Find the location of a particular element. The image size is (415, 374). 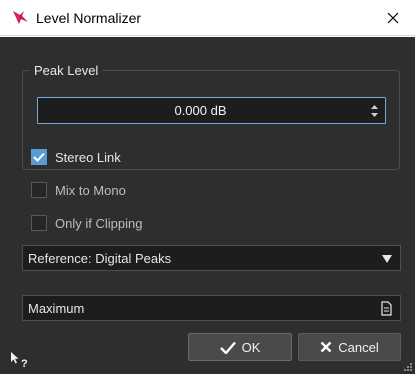

wavelab-logo-icon is located at coordinates (20, 17).